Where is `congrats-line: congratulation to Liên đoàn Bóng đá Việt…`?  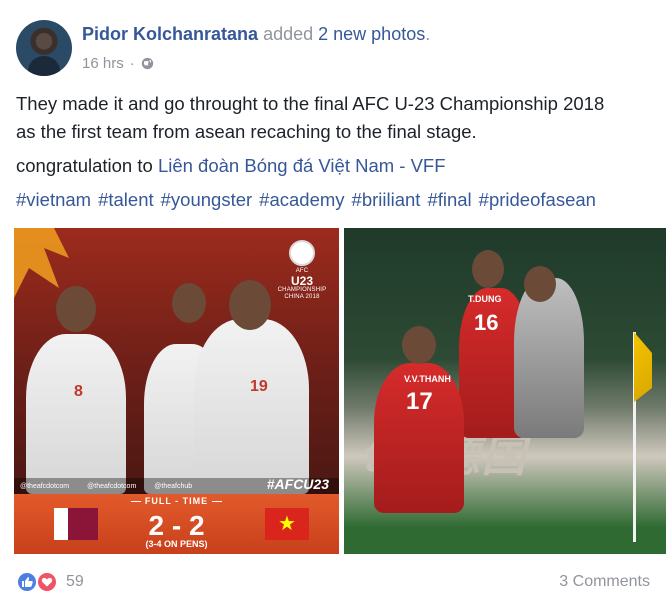 congrats-line: congratulation to Liên đoàn Bóng đá Việt… is located at coordinates (231, 166).